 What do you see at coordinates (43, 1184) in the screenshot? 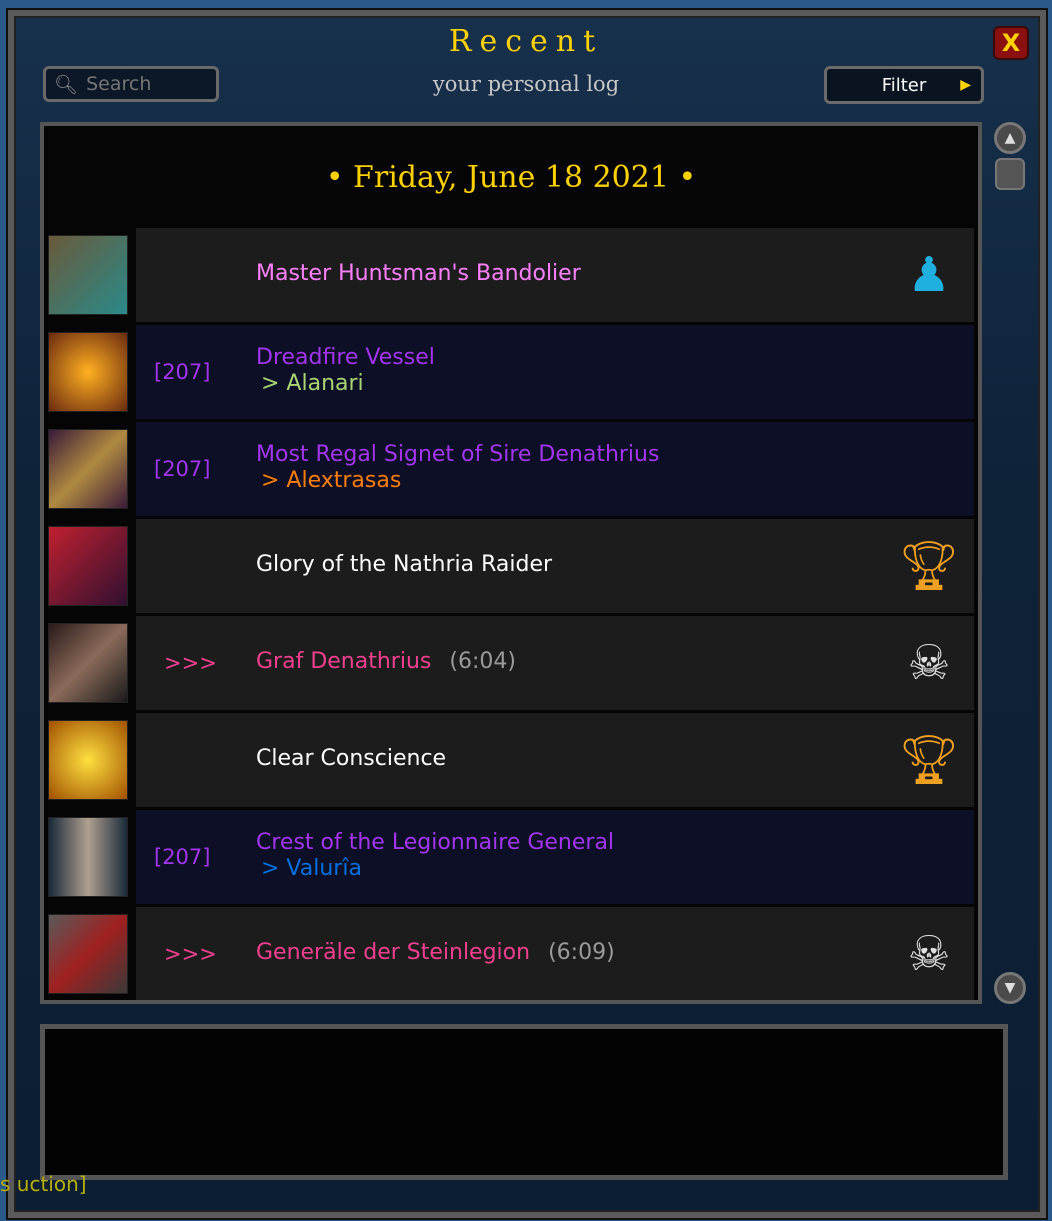
I see `background-text-fragment: s uction]` at bounding box center [43, 1184].